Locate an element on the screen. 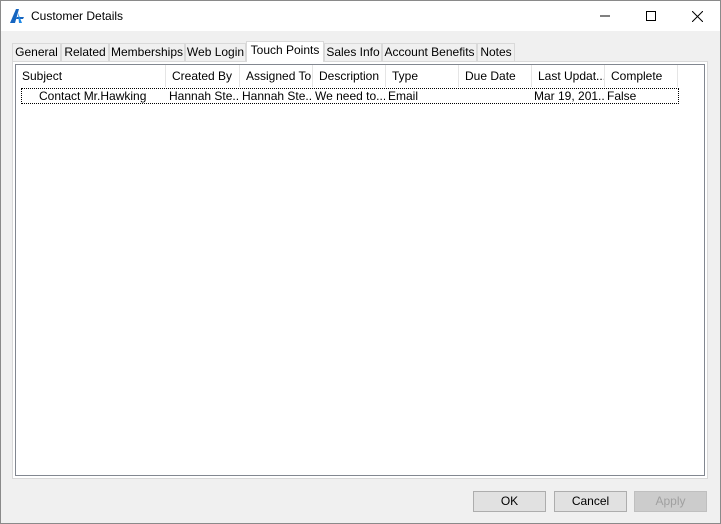  close-icon is located at coordinates (697, 16).